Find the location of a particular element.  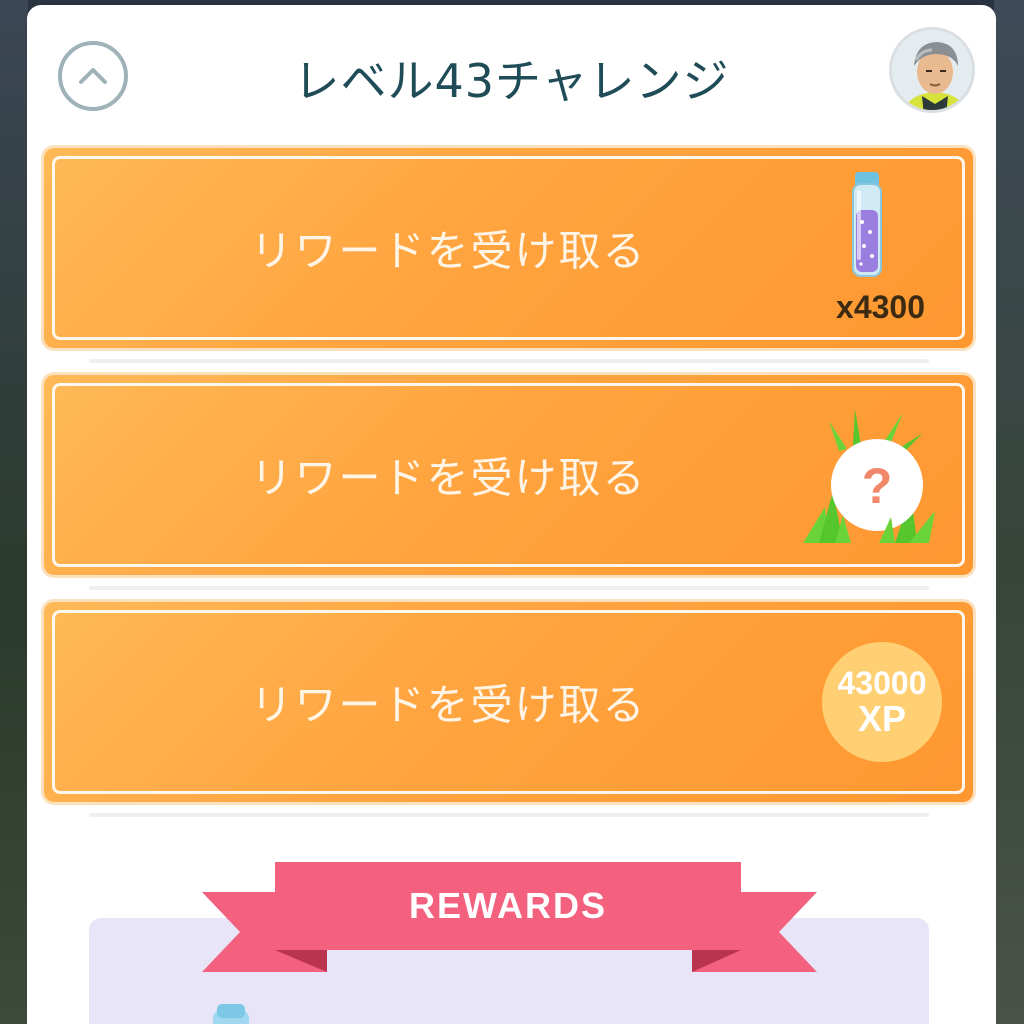

xp-amount: 43000 is located at coordinates (882, 683).